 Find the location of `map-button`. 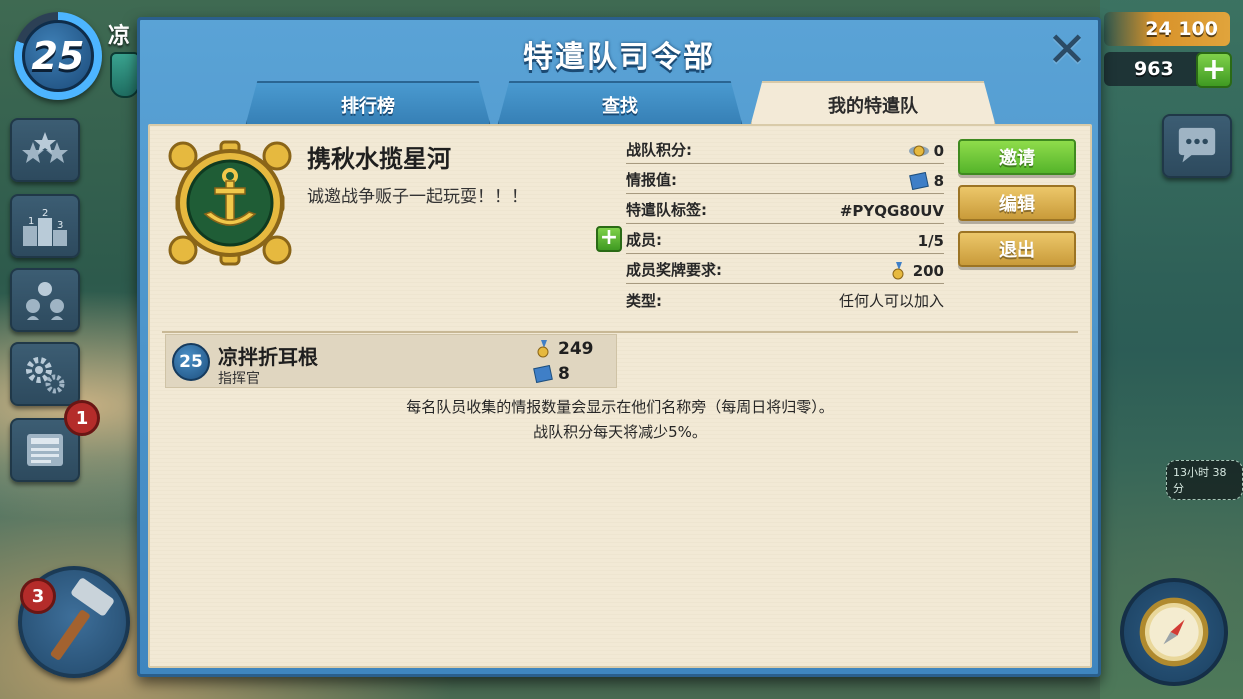

map-button is located at coordinates (1174, 632).